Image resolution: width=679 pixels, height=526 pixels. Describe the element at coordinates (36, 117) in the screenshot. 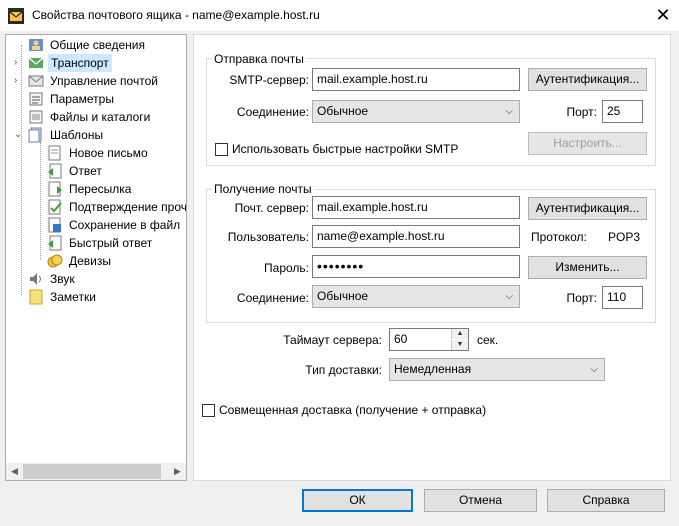

I see `folders-icon` at that location.